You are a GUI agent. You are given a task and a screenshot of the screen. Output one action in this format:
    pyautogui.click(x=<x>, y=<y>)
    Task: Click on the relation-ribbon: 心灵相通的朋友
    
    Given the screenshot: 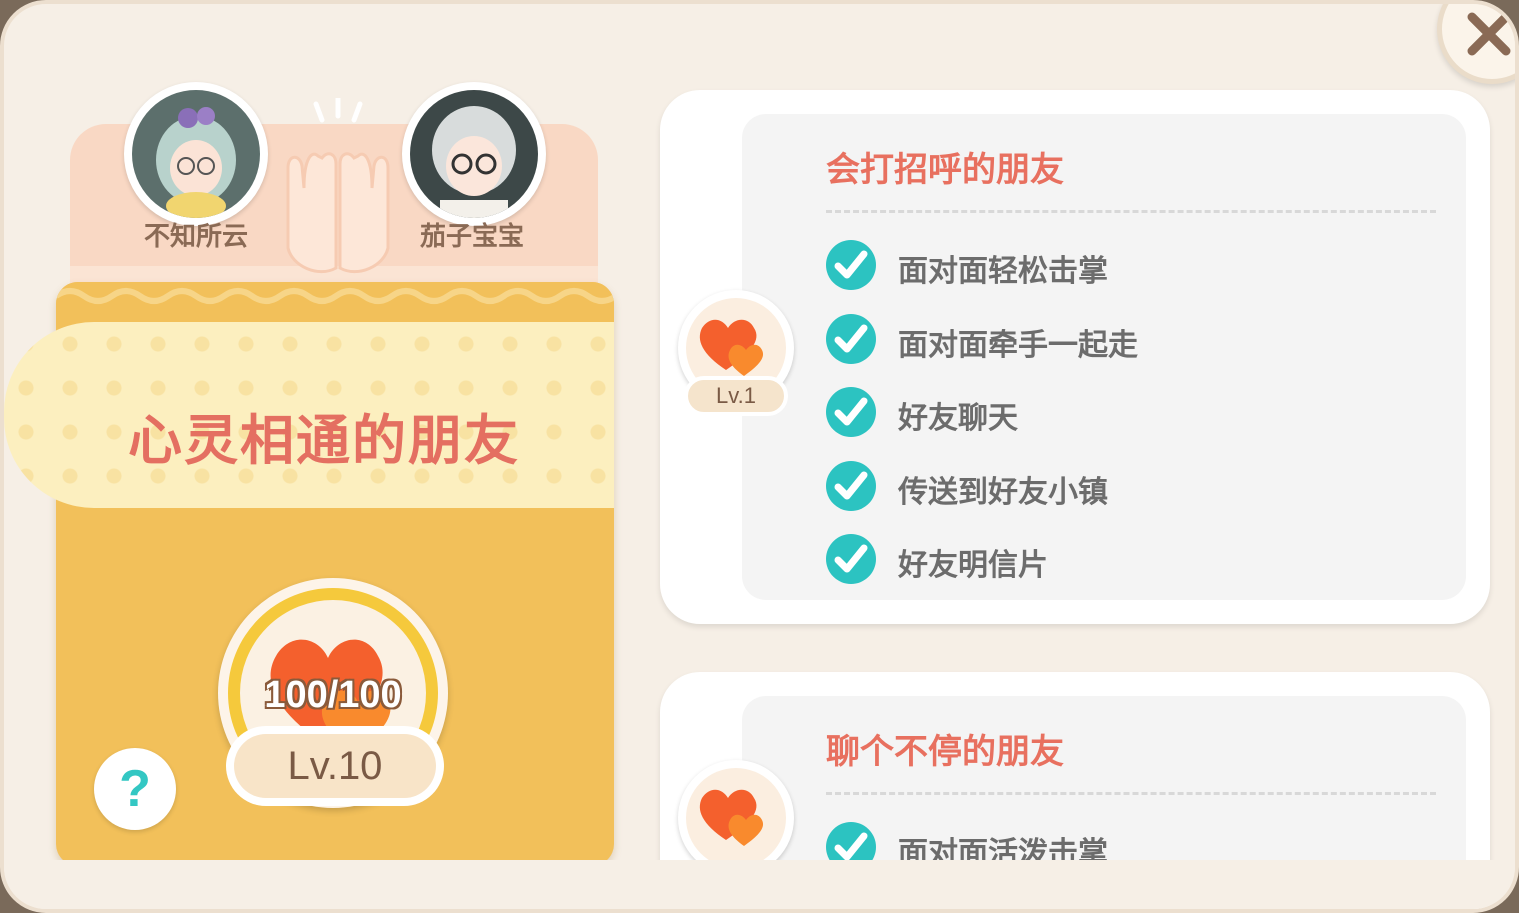 What is the action you would take?
    pyautogui.click(x=309, y=415)
    